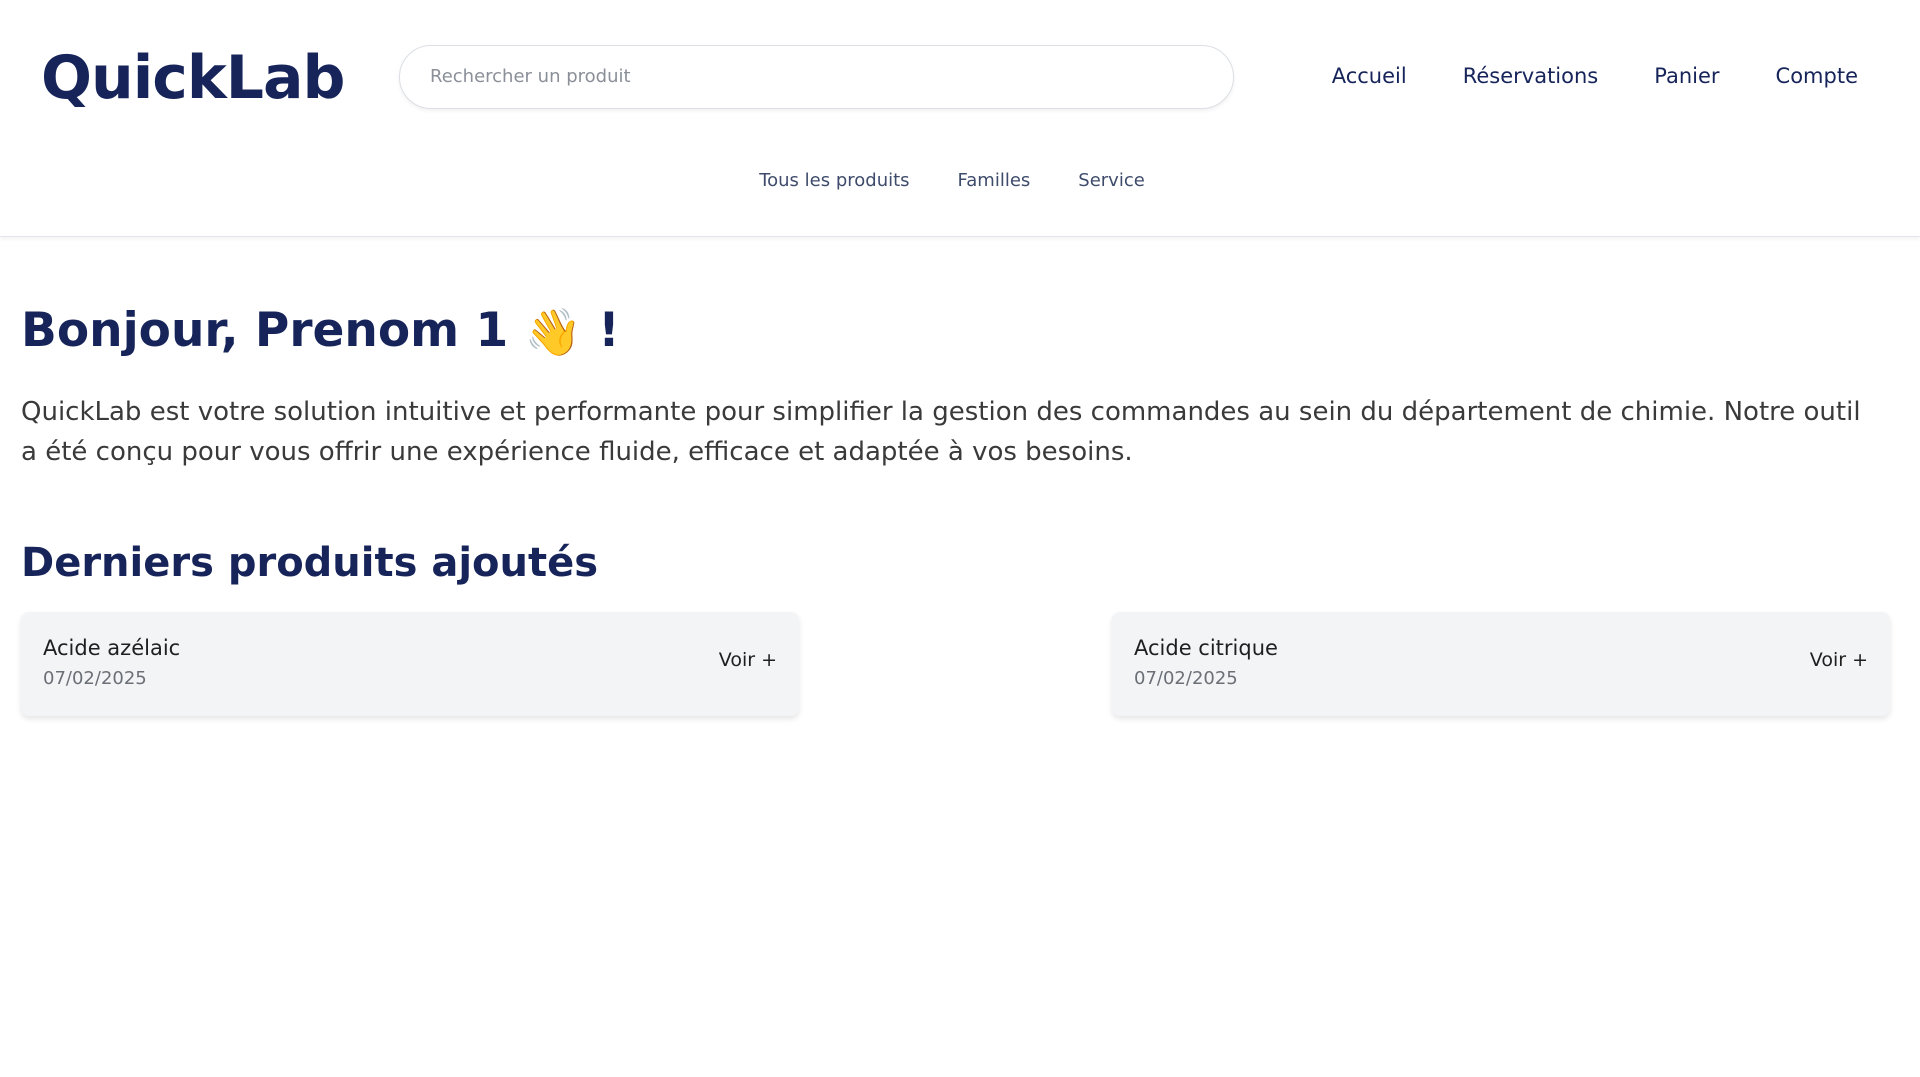 The height and width of the screenshot is (1077, 1920). I want to click on waving-hand-icon: 👋, so click(553, 332).